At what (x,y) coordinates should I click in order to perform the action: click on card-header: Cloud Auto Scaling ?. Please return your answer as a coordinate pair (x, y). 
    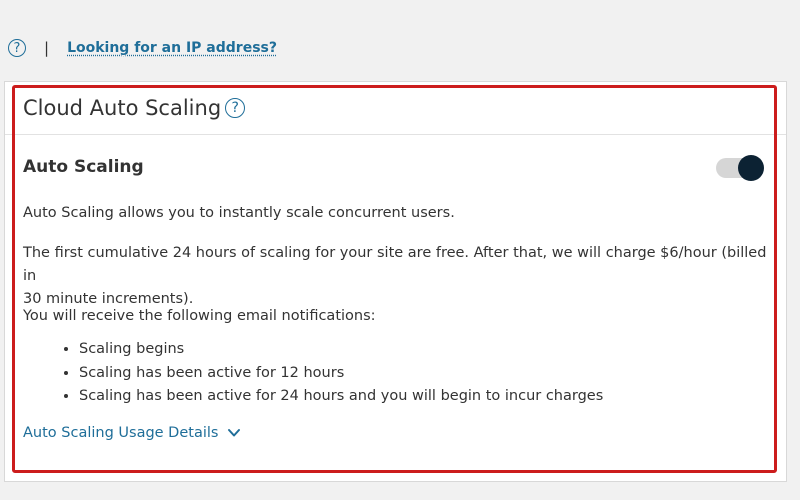
    Looking at the image, I should click on (395, 108).